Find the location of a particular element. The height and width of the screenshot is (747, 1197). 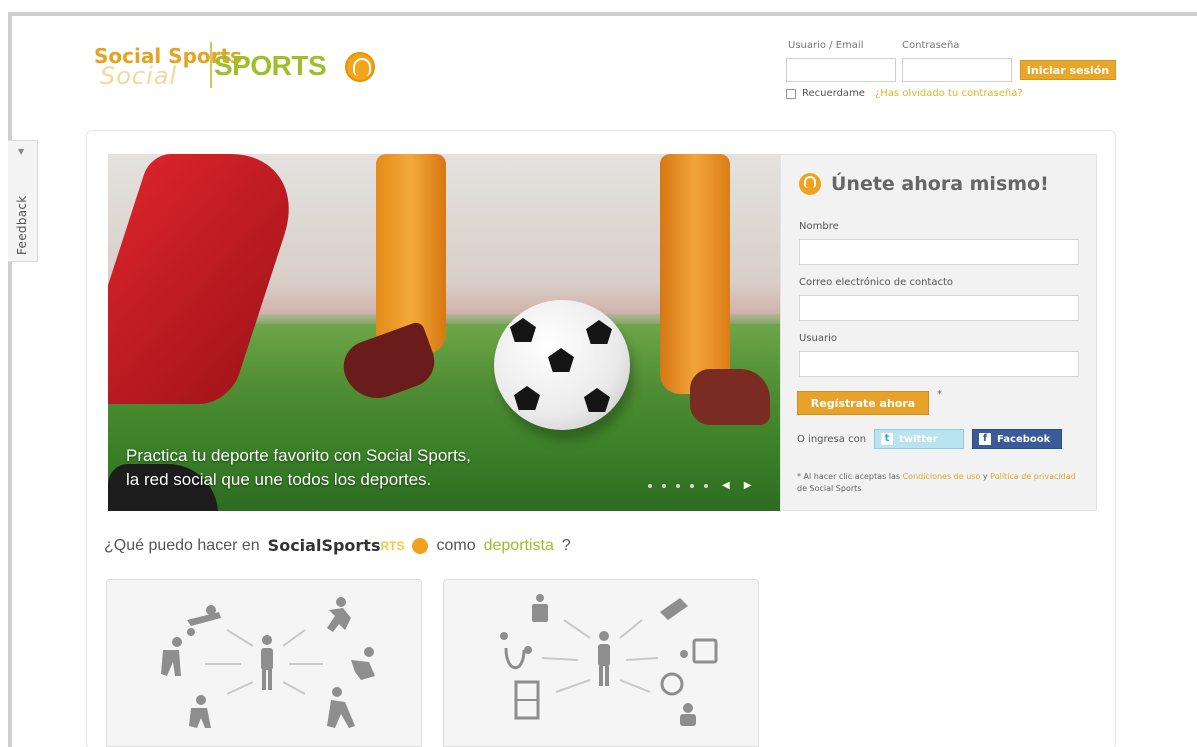

chevron-down-icon: ▼ is located at coordinates (21, 151).